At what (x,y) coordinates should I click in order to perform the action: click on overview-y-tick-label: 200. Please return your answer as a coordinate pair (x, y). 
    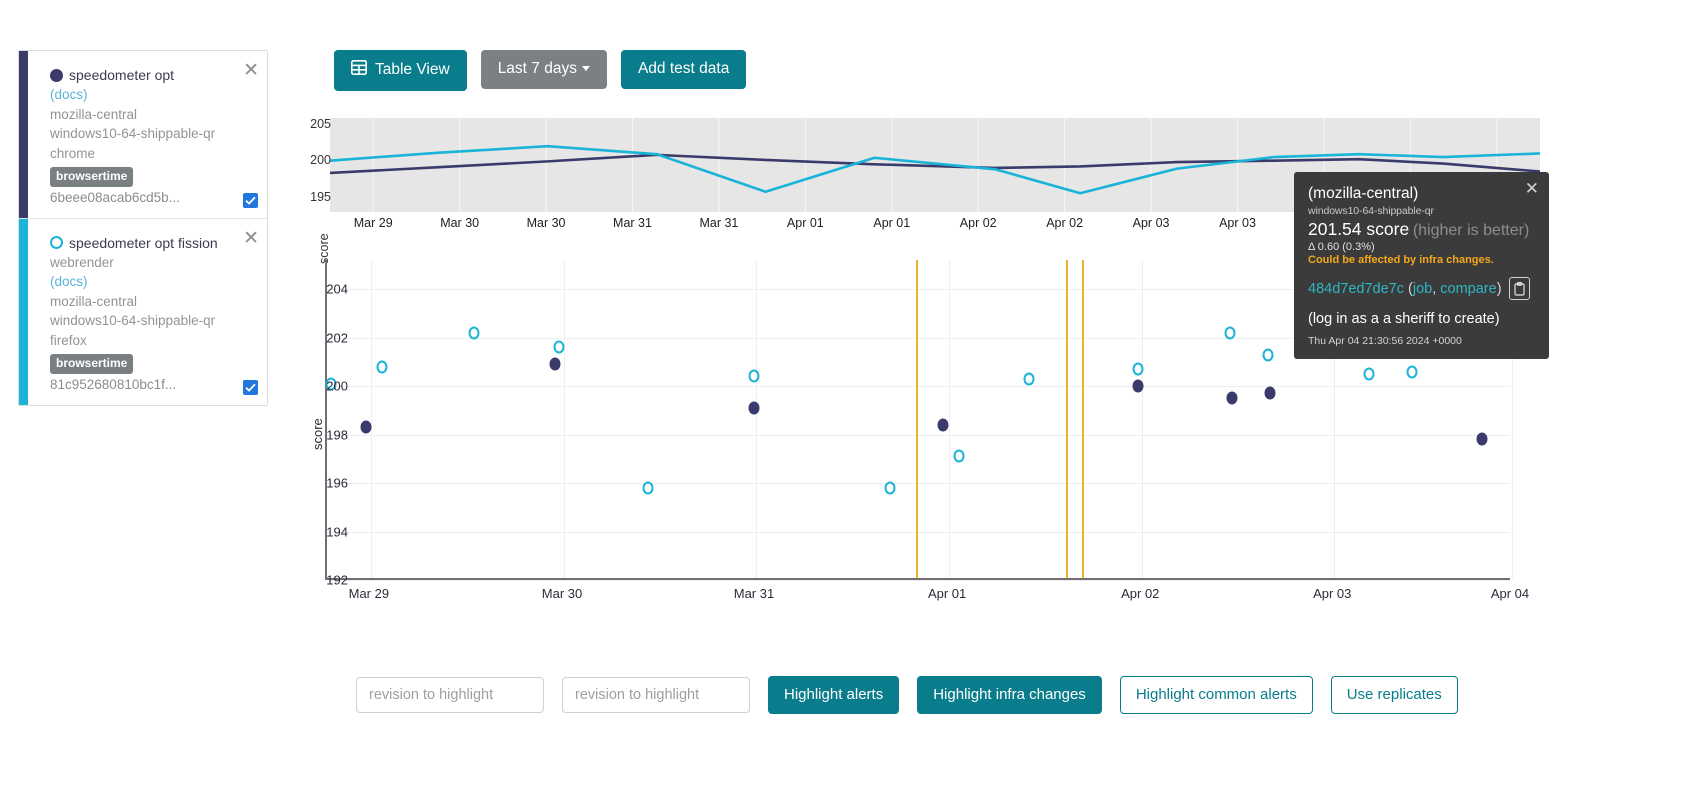
    Looking at the image, I should click on (320, 160).